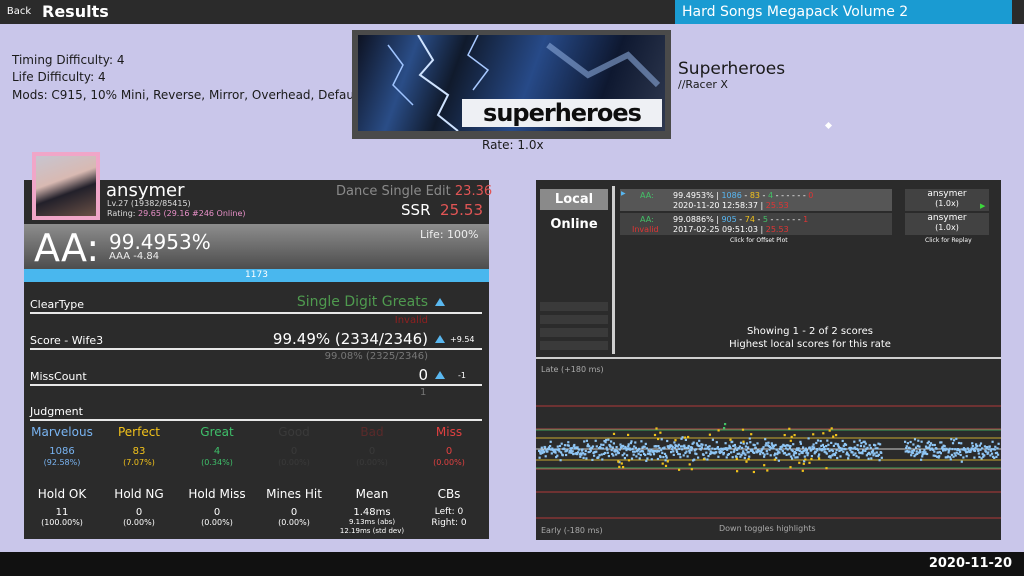  Describe the element at coordinates (372, 432) in the screenshot. I see `judgment-name: Bad` at that location.